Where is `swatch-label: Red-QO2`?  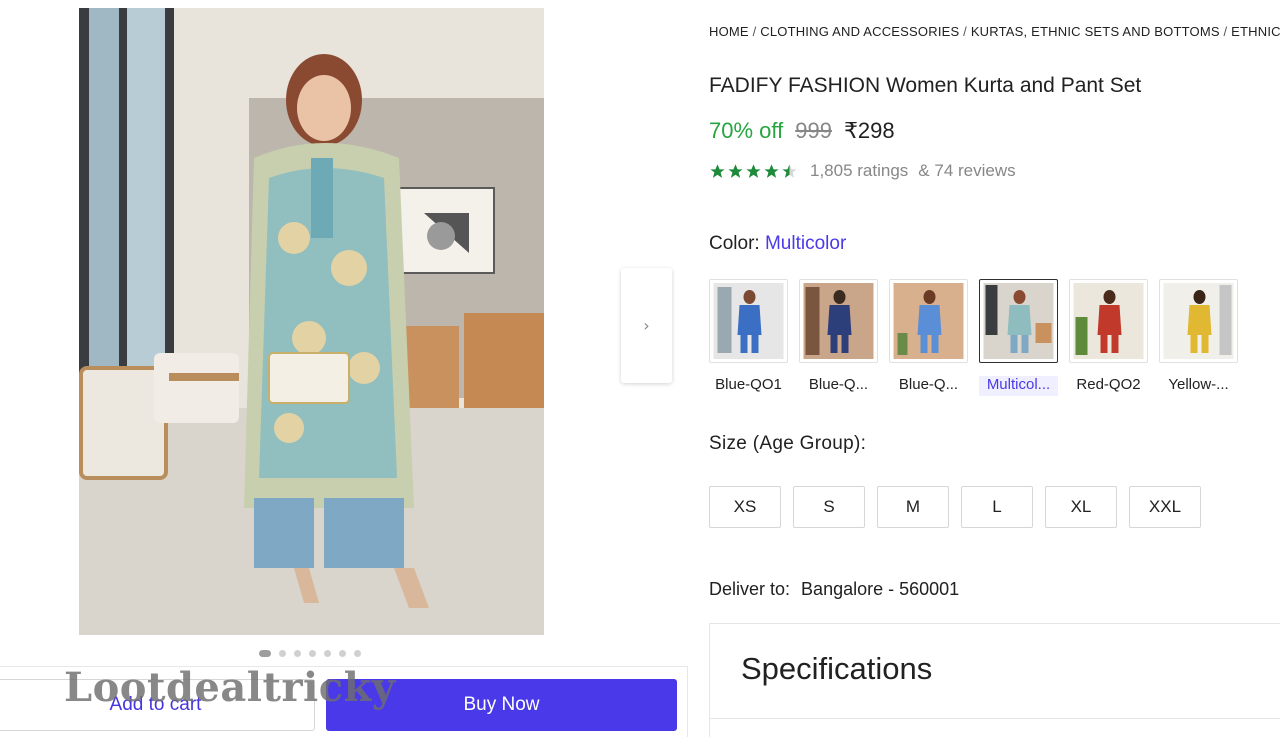 swatch-label: Red-QO2 is located at coordinates (1108, 384).